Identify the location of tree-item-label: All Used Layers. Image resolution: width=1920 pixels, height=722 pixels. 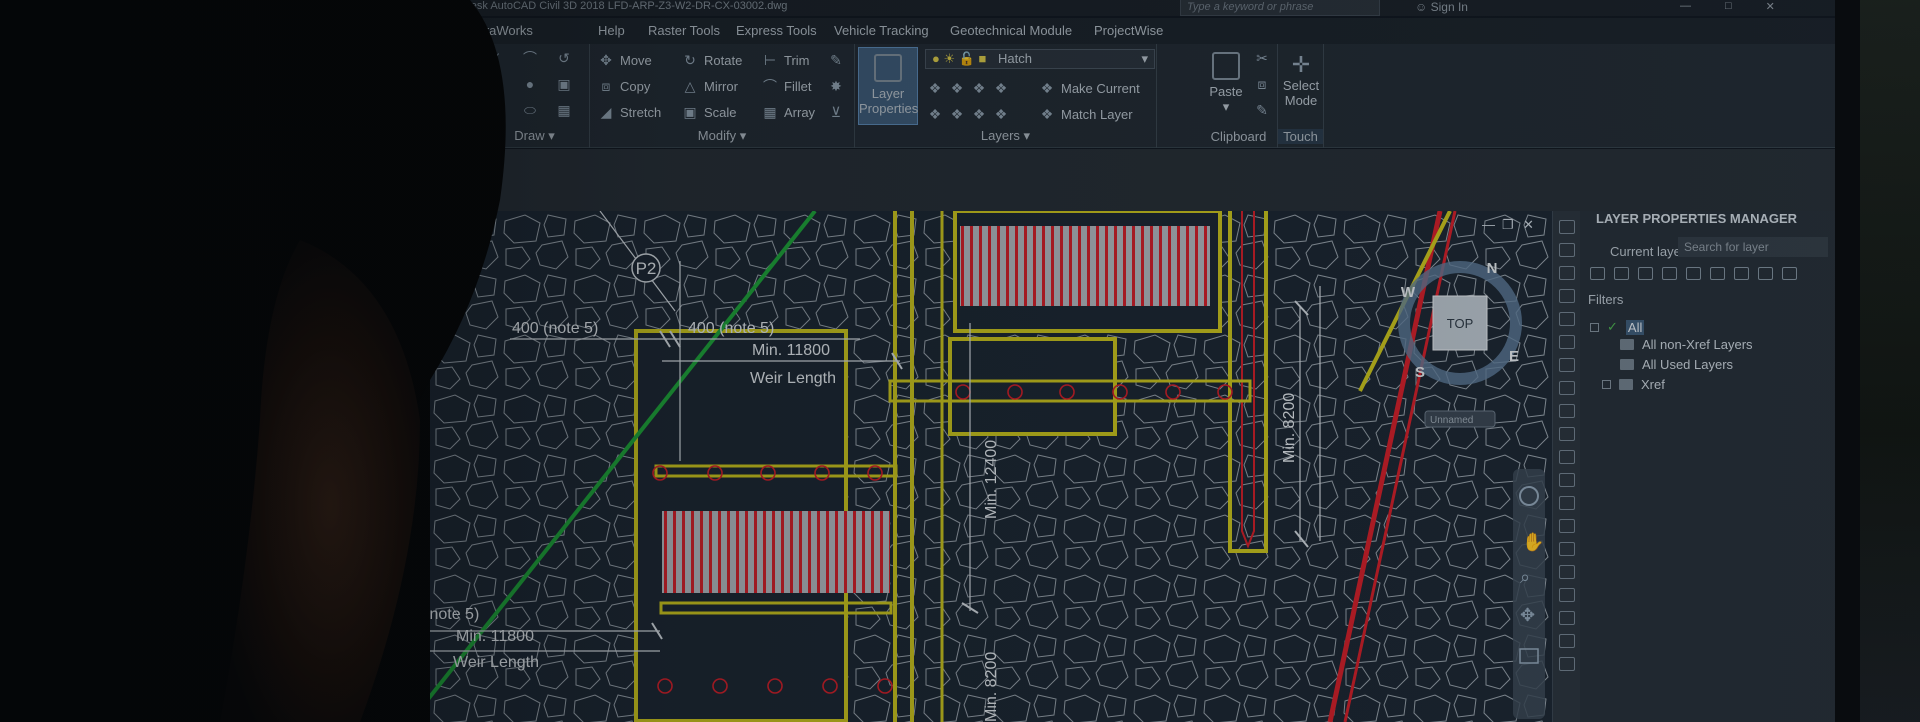
(1688, 364).